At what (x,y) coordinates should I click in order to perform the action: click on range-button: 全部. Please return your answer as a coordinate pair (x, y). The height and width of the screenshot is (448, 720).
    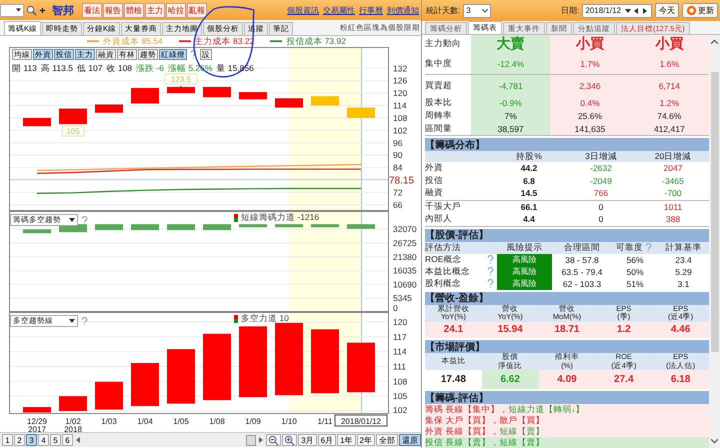
    Looking at the image, I should click on (387, 440).